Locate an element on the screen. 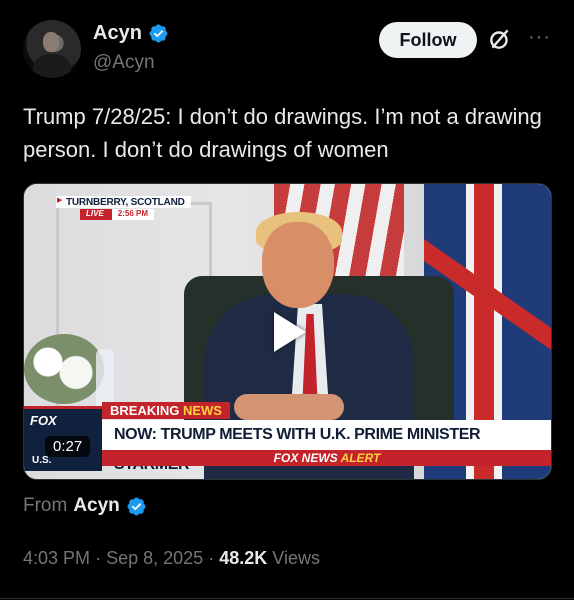  water-bottle is located at coordinates (105, 379).